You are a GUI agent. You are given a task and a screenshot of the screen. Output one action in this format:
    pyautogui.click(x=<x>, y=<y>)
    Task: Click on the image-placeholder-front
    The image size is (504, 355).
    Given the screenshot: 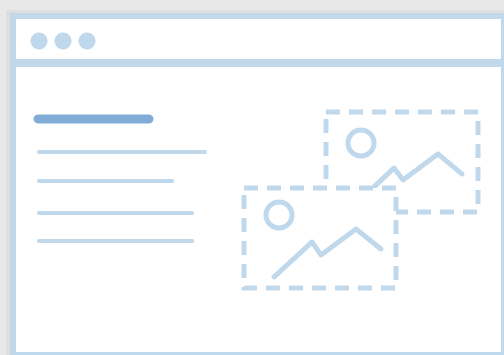 What is the action you would take?
    pyautogui.click(x=320, y=238)
    